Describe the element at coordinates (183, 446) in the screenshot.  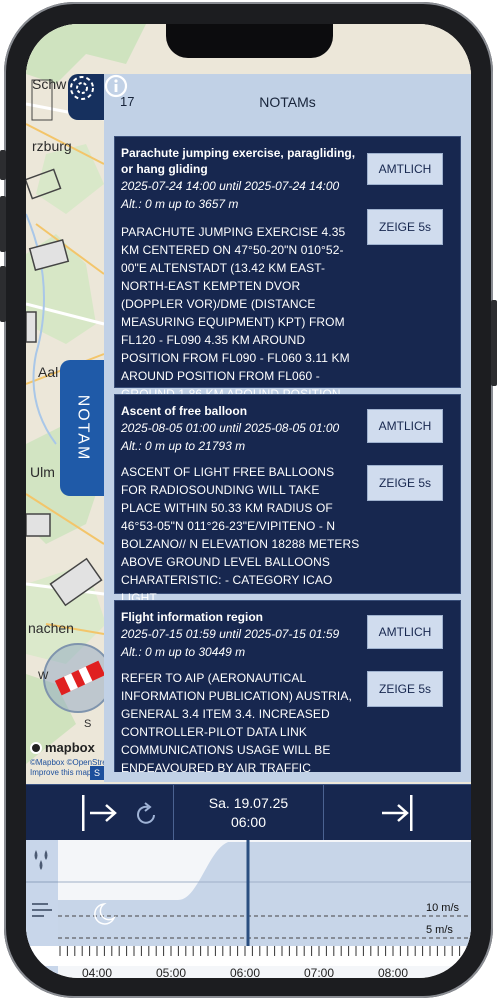
I see `notam-altitude: Alt.: 0 m up to 21793 m` at that location.